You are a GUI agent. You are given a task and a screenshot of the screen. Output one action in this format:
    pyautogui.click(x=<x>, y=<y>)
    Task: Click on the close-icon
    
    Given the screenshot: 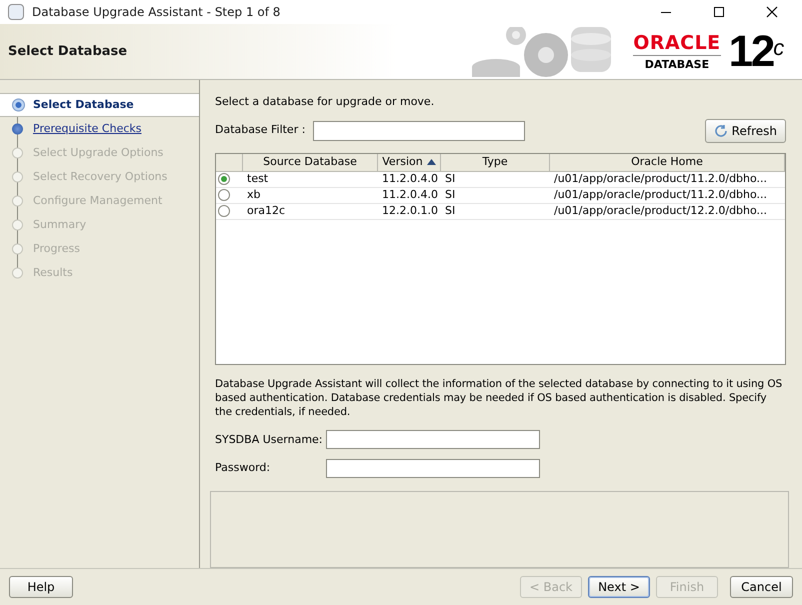 What is the action you would take?
    pyautogui.click(x=772, y=12)
    